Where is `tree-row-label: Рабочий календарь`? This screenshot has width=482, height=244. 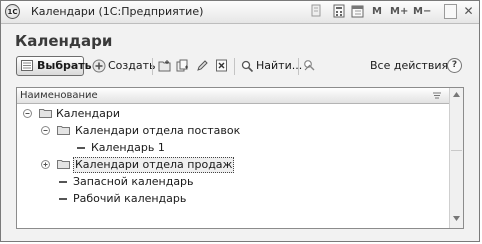
tree-row-label: Рабочий календарь is located at coordinates (130, 198).